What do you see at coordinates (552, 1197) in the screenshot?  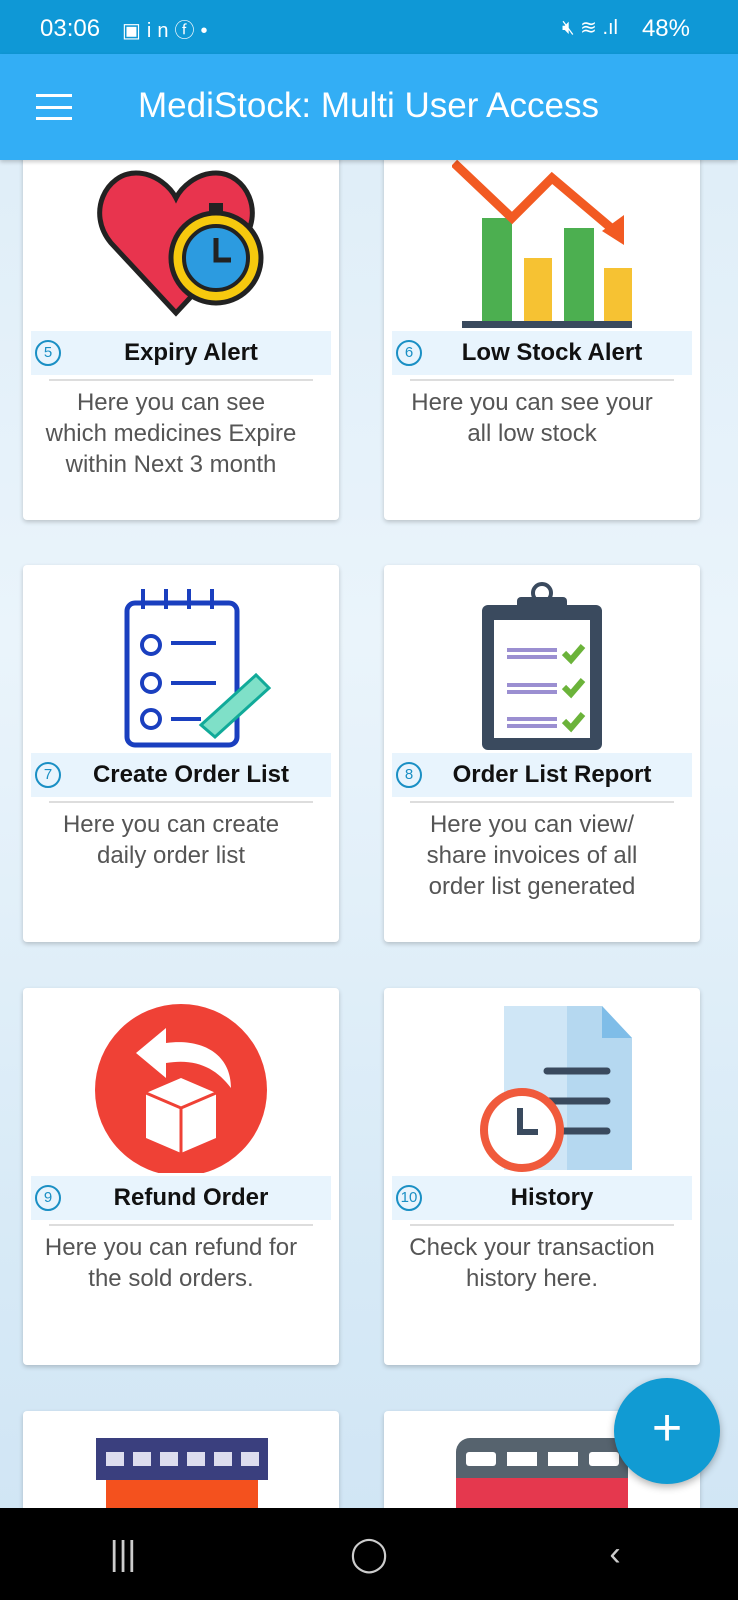 I see `card-title: History` at bounding box center [552, 1197].